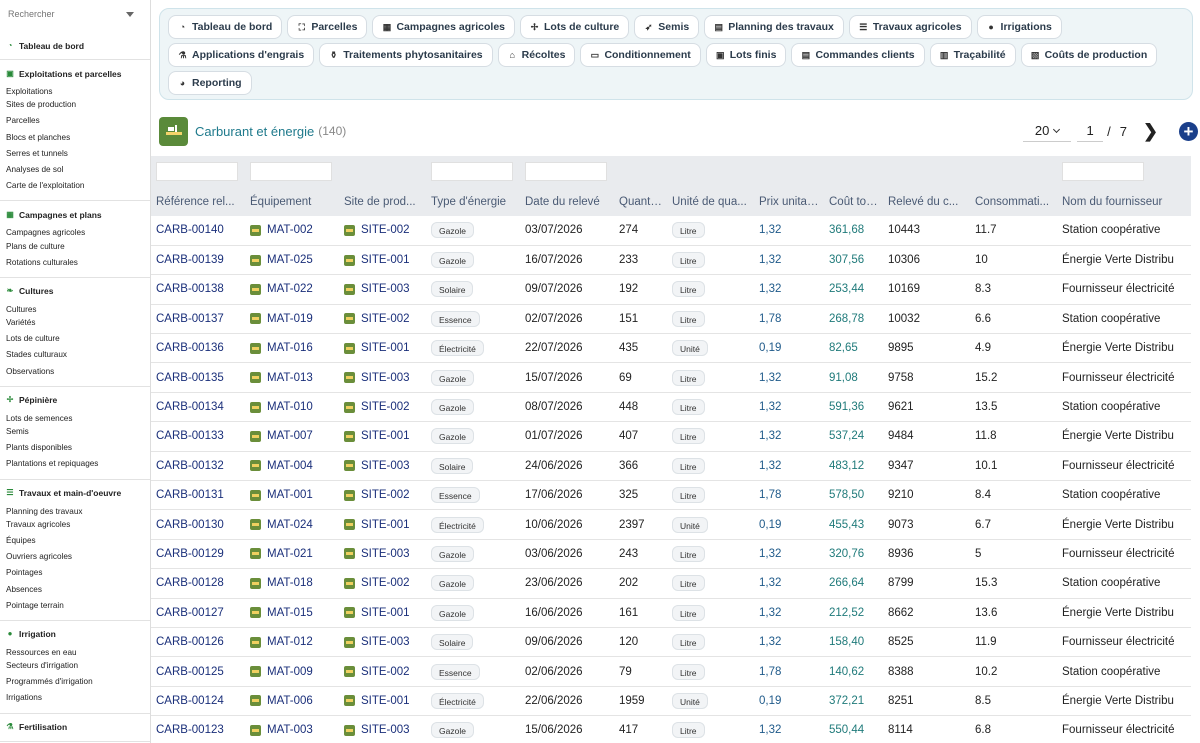 The width and height of the screenshot is (1200, 743). Describe the element at coordinates (292, 378) in the screenshot. I see `equipment-link: MAT-013` at that location.